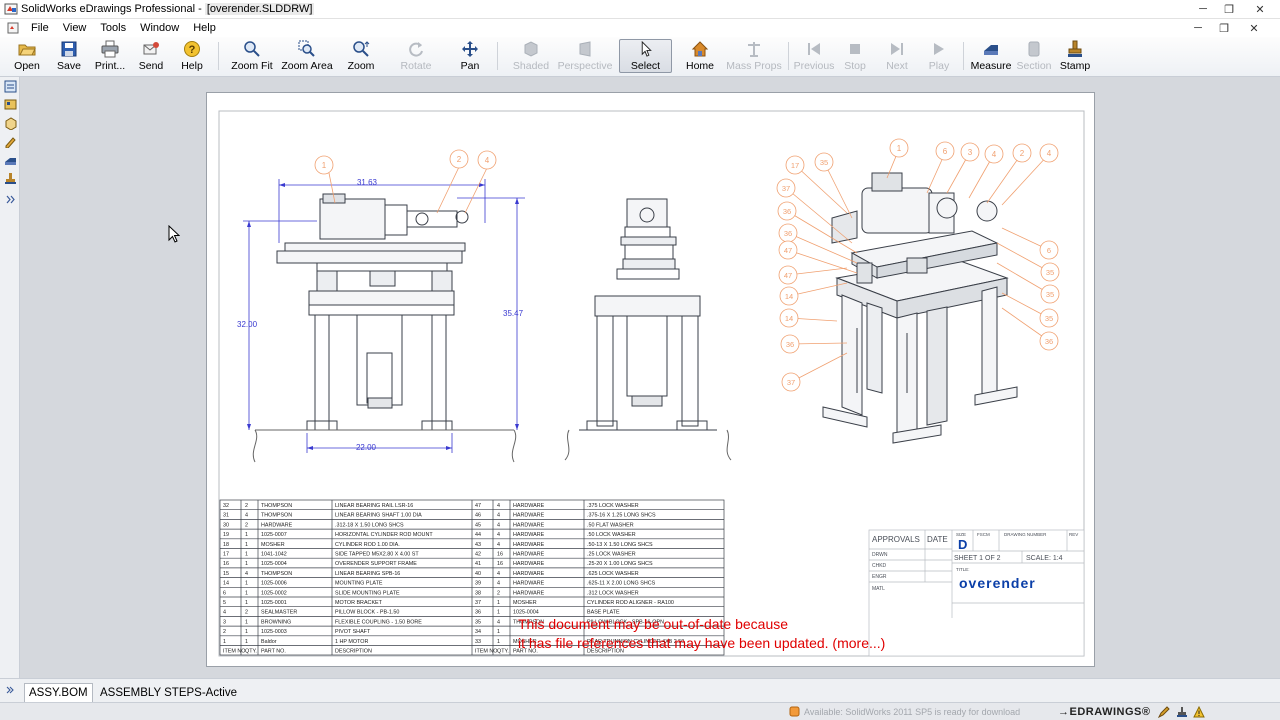 The height and width of the screenshot is (720, 1280). I want to click on stamp-status-icon, so click(1182, 712).